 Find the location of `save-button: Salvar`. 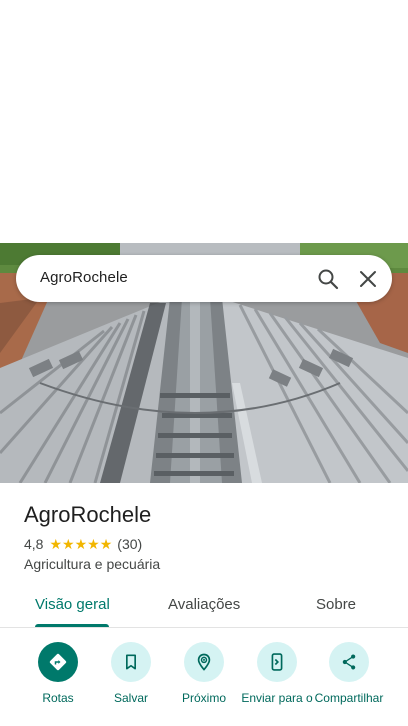

save-button: Salvar is located at coordinates (131, 673).